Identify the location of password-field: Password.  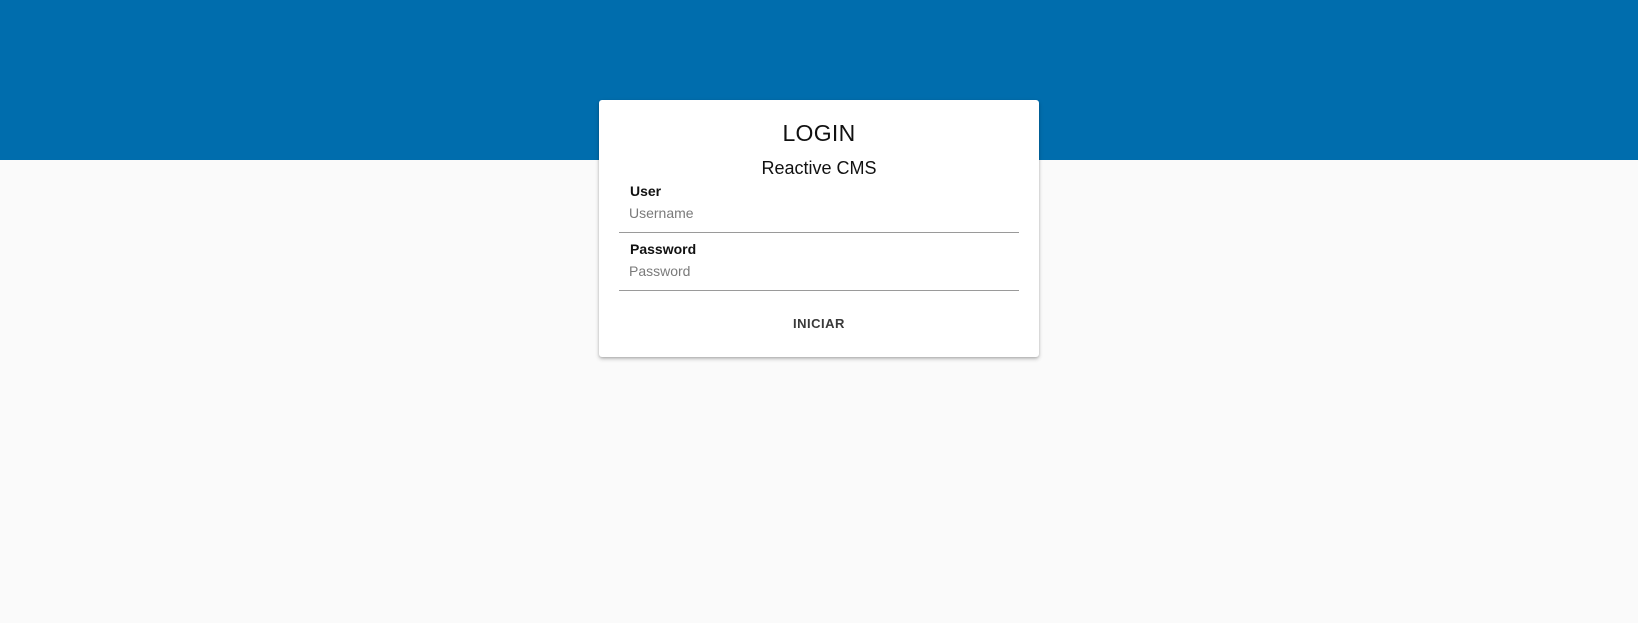
(819, 263).